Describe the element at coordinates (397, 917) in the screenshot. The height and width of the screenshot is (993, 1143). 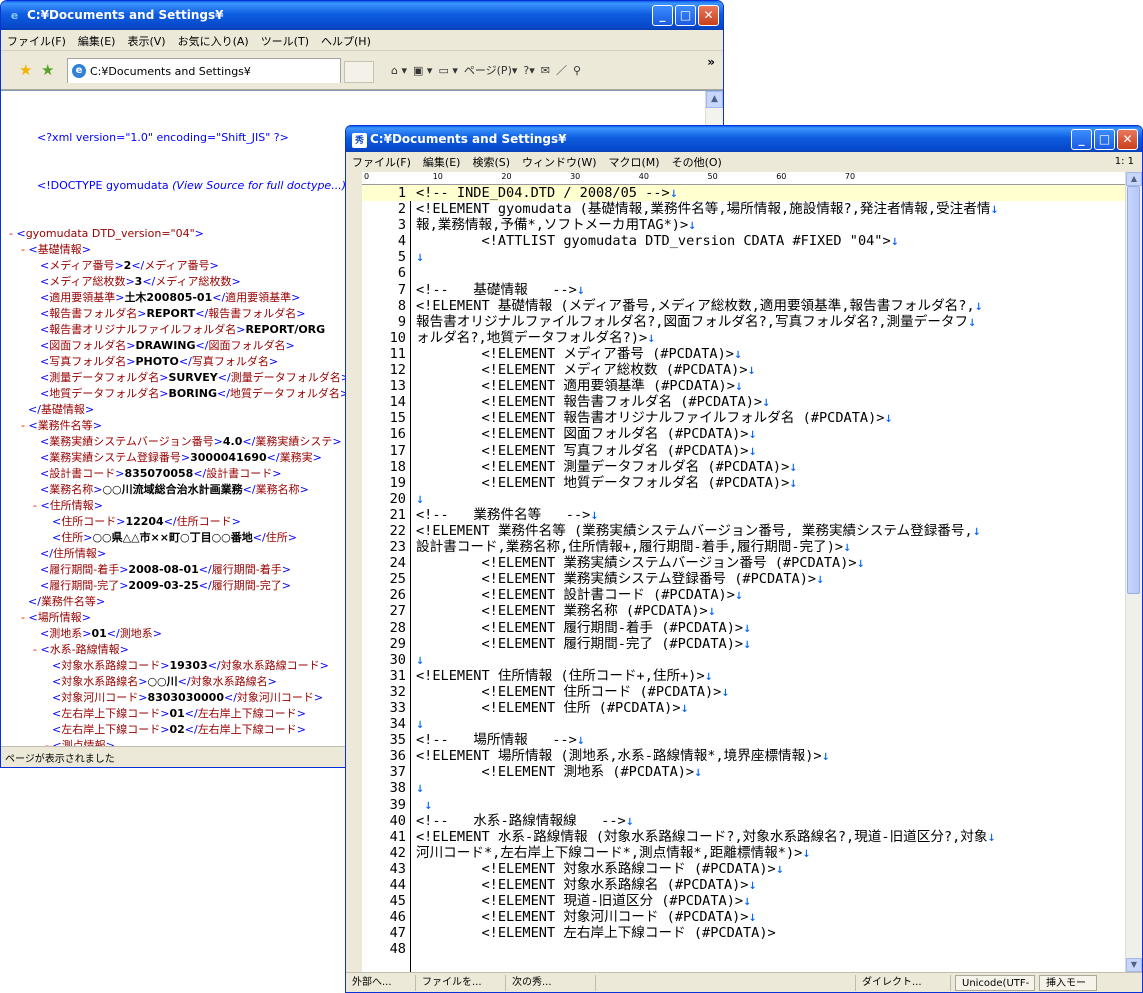
I see `line-number: 46` at that location.